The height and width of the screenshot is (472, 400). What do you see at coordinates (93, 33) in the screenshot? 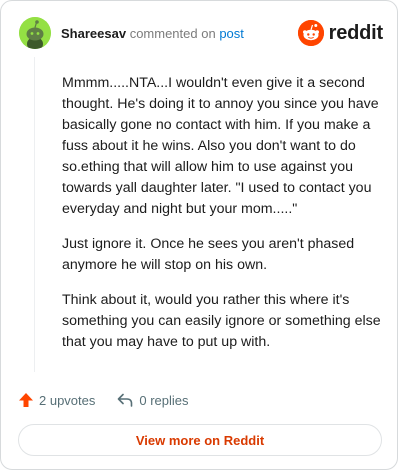
I see `username-link: Shareesav` at bounding box center [93, 33].